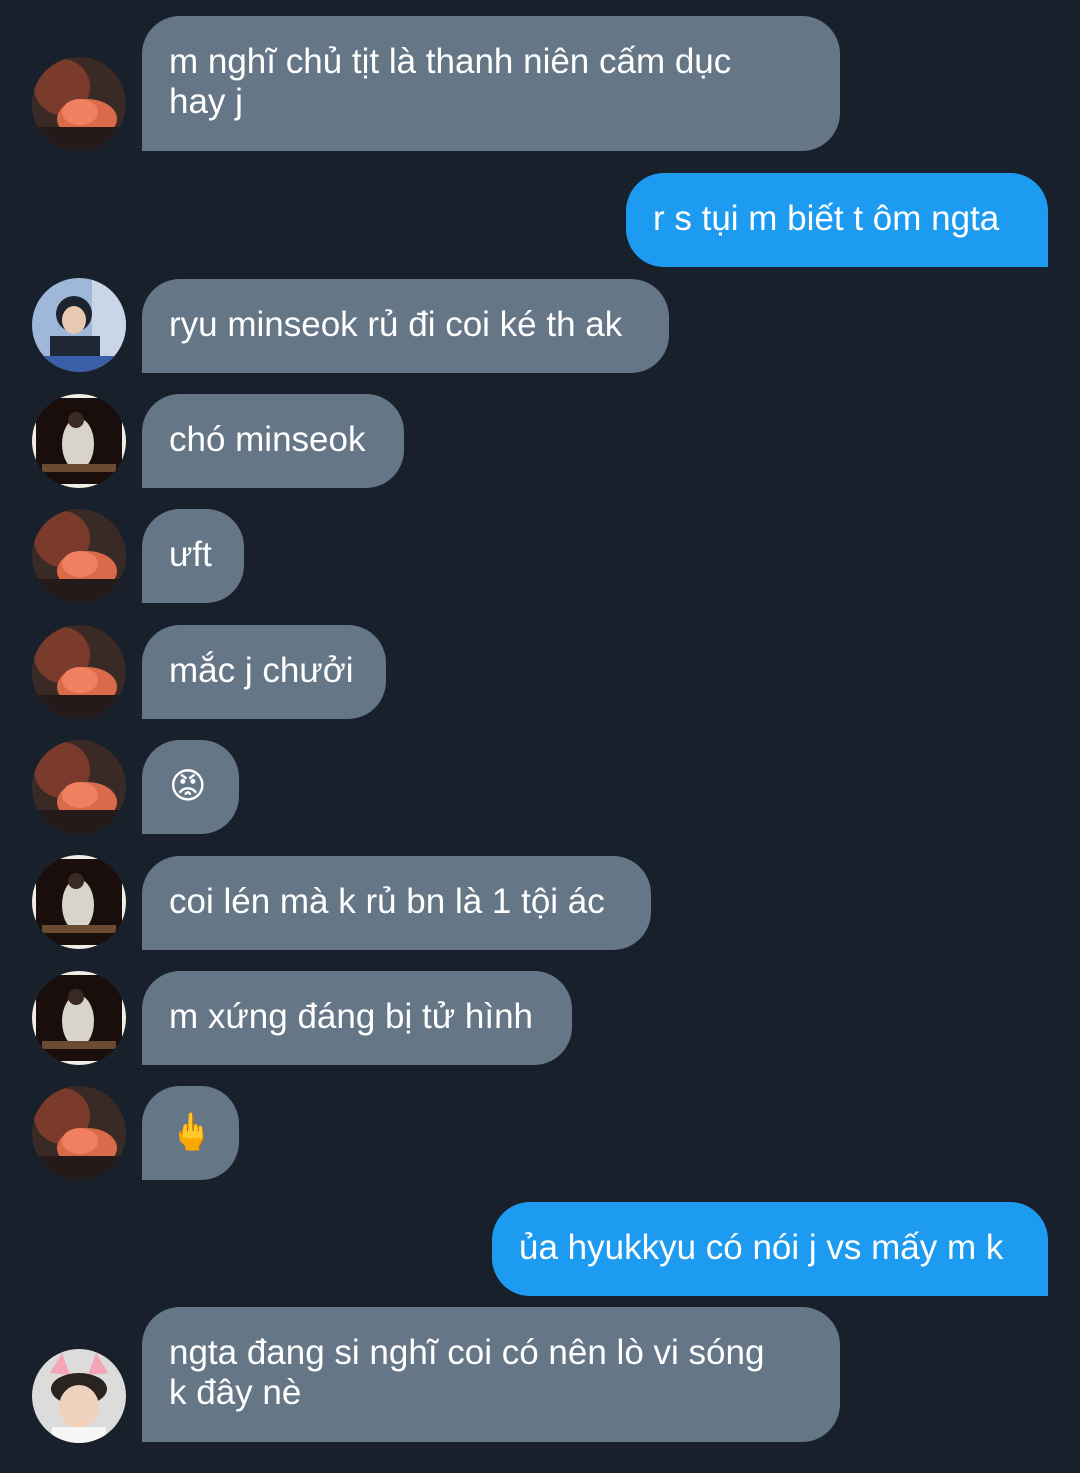 Image resolution: width=1080 pixels, height=1473 pixels. I want to click on message-bubble-emoji: 😡, so click(190, 787).